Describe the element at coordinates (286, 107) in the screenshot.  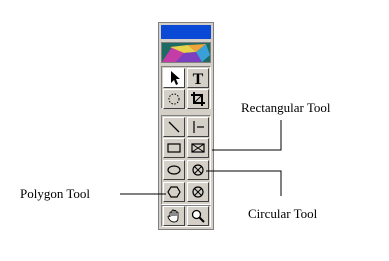
I see `rectangular-tool-label: Rectangular Tool` at that location.